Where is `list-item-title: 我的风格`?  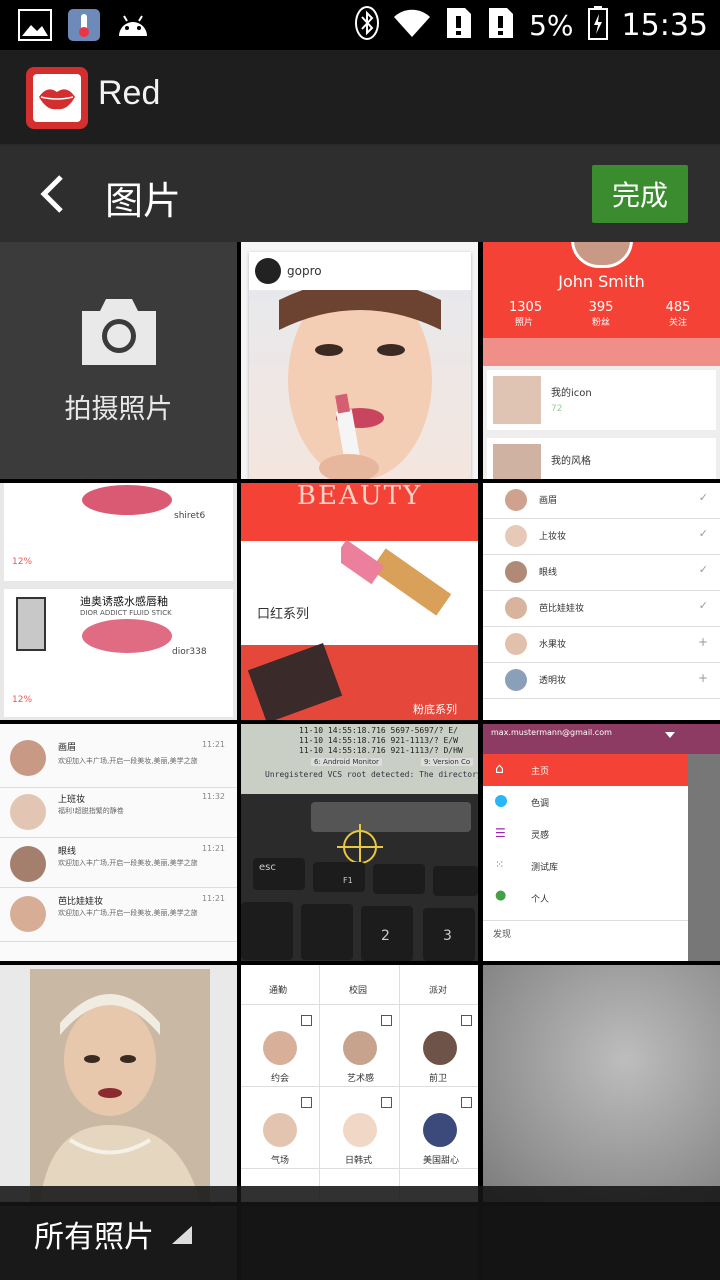
list-item-title: 我的风格 is located at coordinates (571, 461).